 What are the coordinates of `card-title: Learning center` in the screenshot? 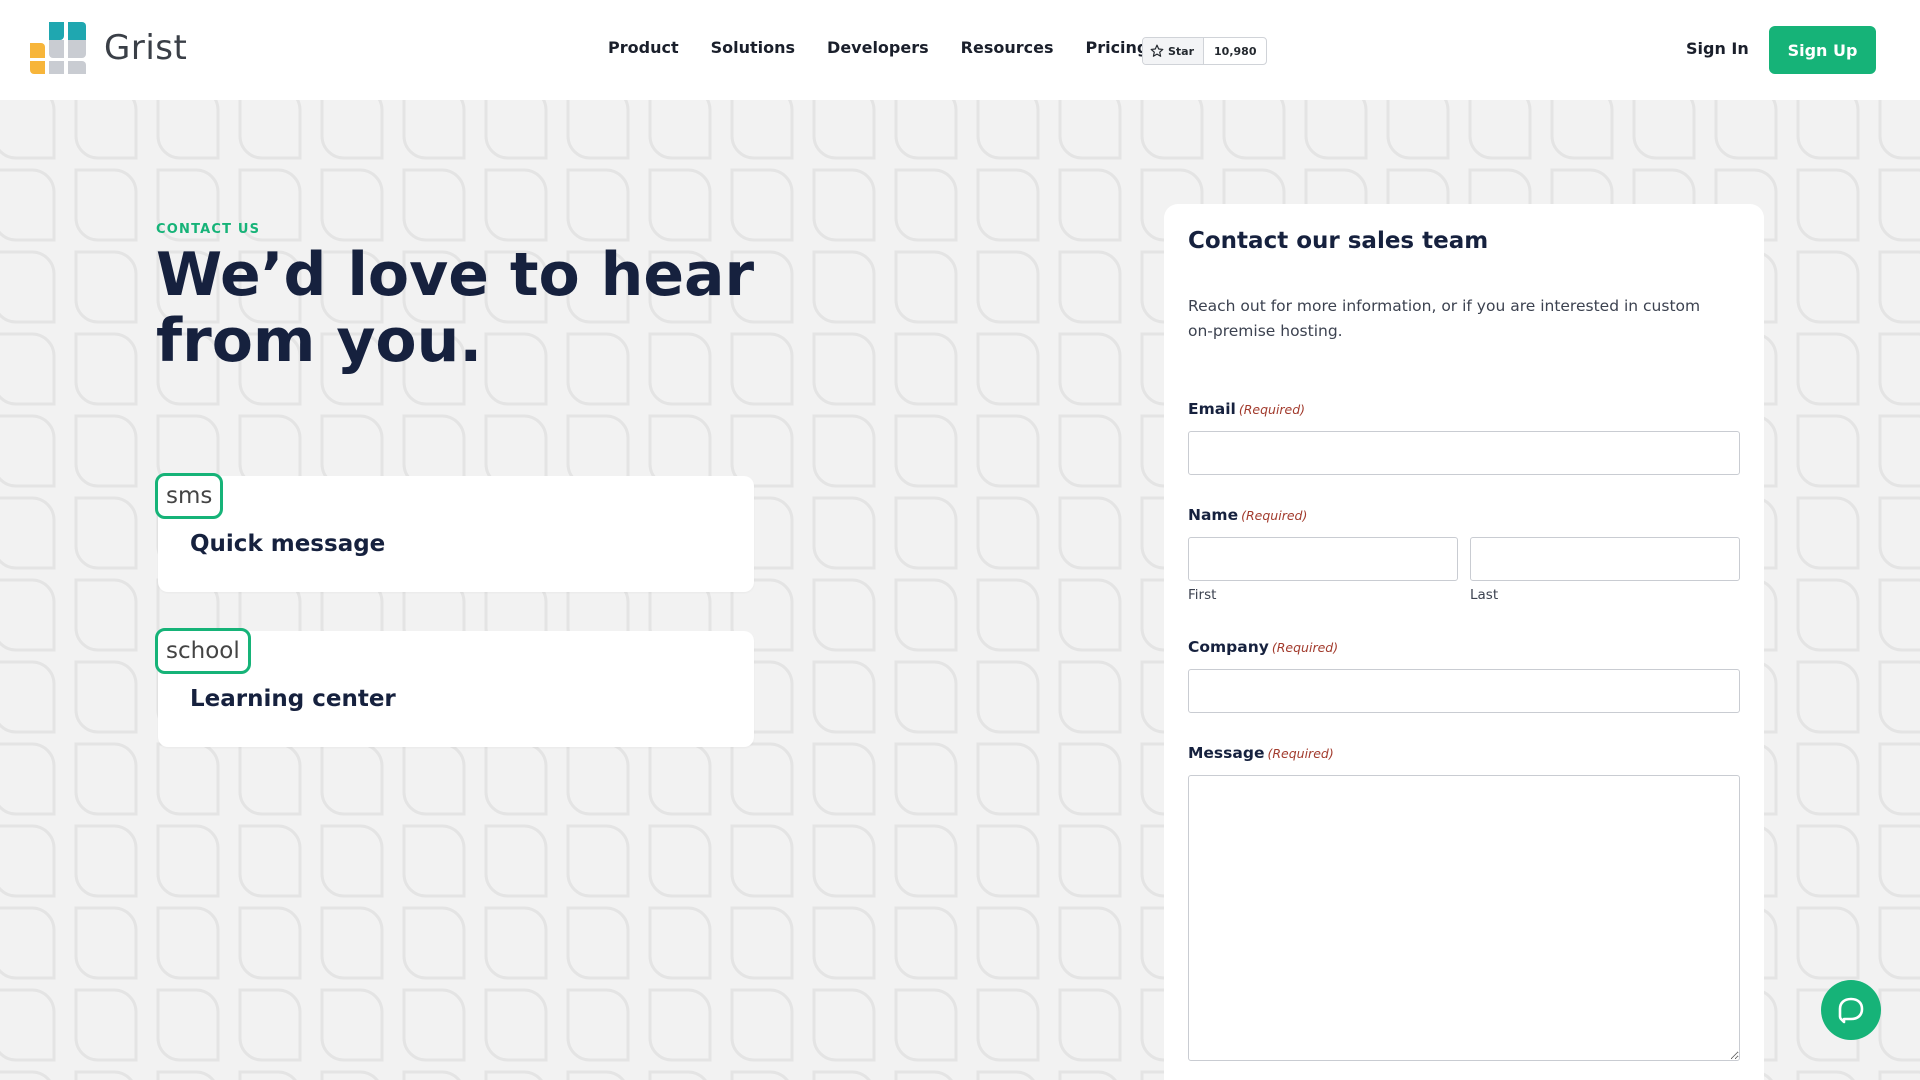 It's located at (293, 699).